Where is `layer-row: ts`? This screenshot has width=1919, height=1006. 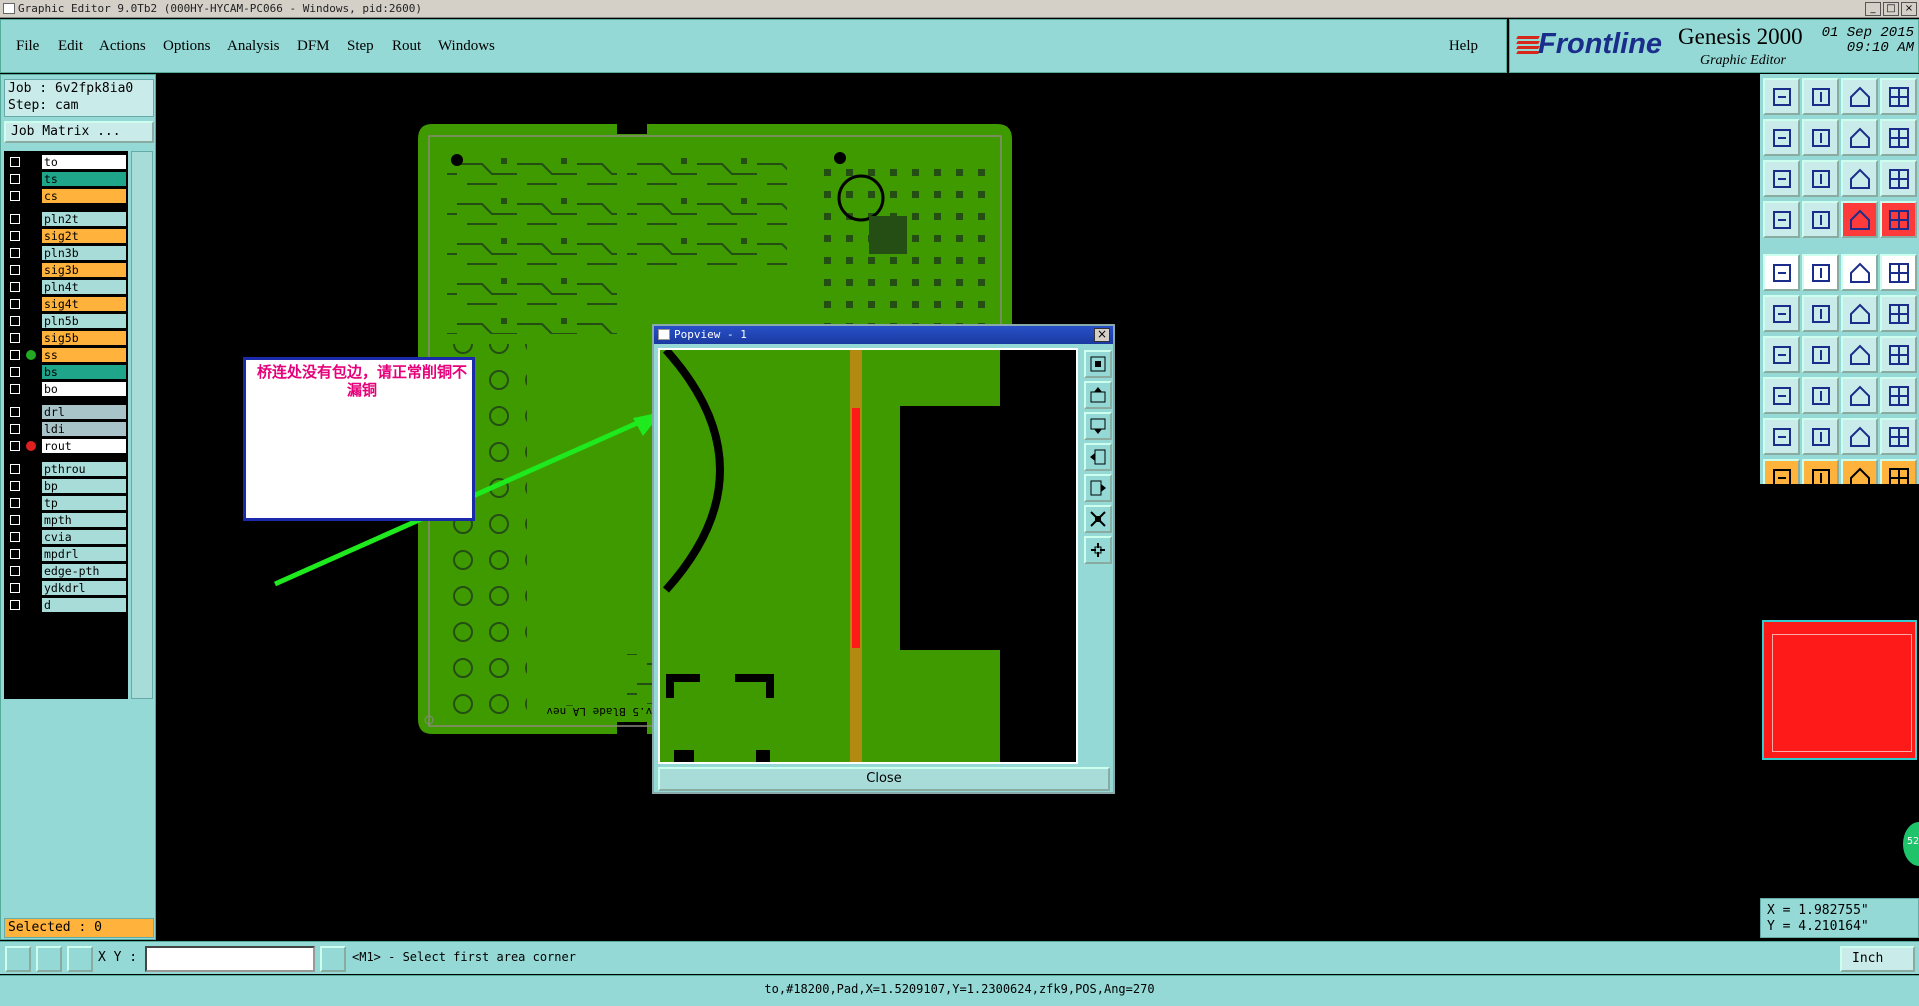
layer-row: ts is located at coordinates (66, 179).